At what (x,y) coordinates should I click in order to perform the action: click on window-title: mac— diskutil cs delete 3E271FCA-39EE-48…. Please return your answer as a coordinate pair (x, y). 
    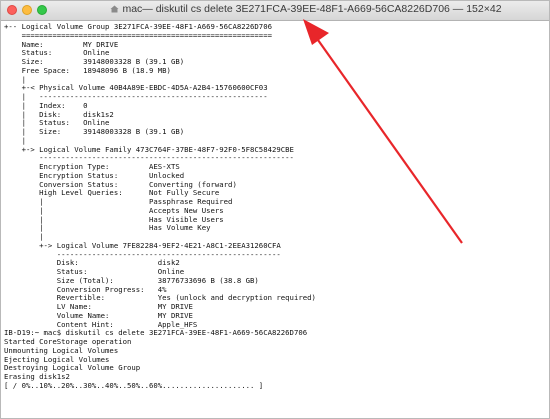
    Looking at the image, I should click on (312, 9).